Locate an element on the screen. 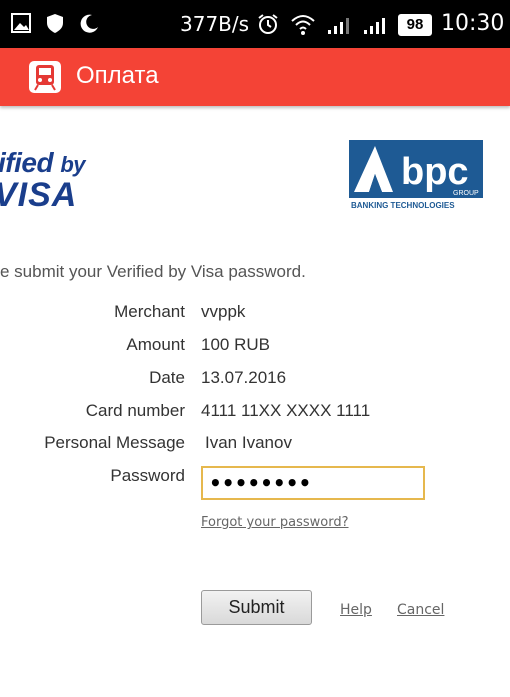 The height and width of the screenshot is (697, 510). forgot-password-link: Forgot your password? is located at coordinates (275, 522).